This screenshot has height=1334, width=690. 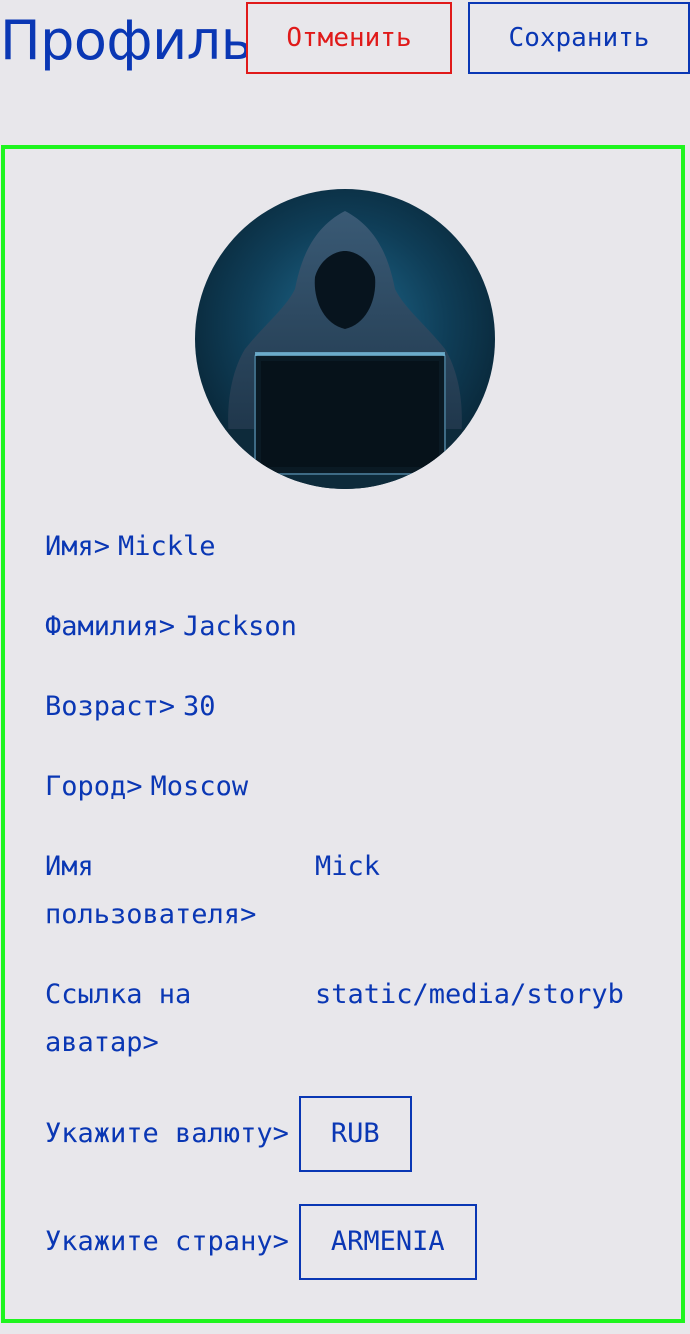 I want to click on currency-row: Укажите валюту> RUB, so click(x=228, y=1134).